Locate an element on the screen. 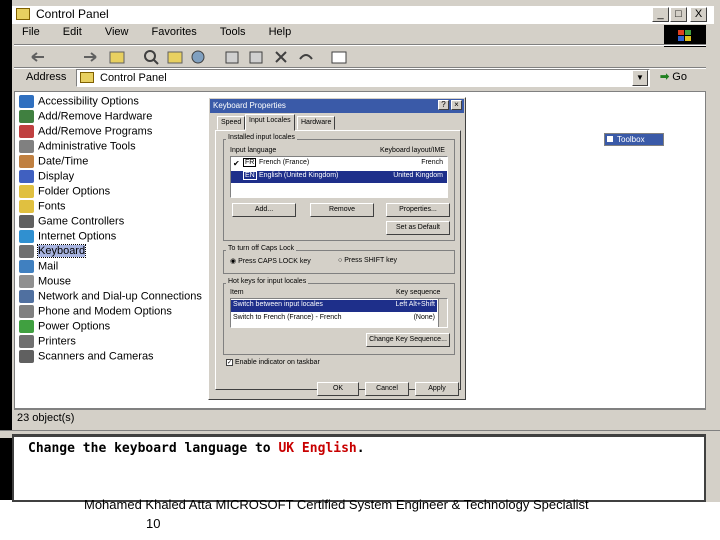 The image size is (720, 540). go-arrow-icon: ➡ is located at coordinates (665, 77).